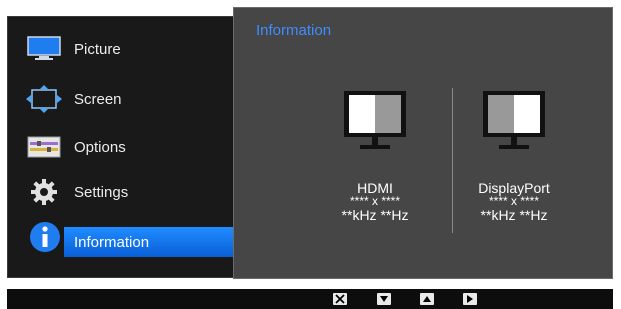 The height and width of the screenshot is (309, 621). What do you see at coordinates (44, 147) in the screenshot?
I see `options-icon` at bounding box center [44, 147].